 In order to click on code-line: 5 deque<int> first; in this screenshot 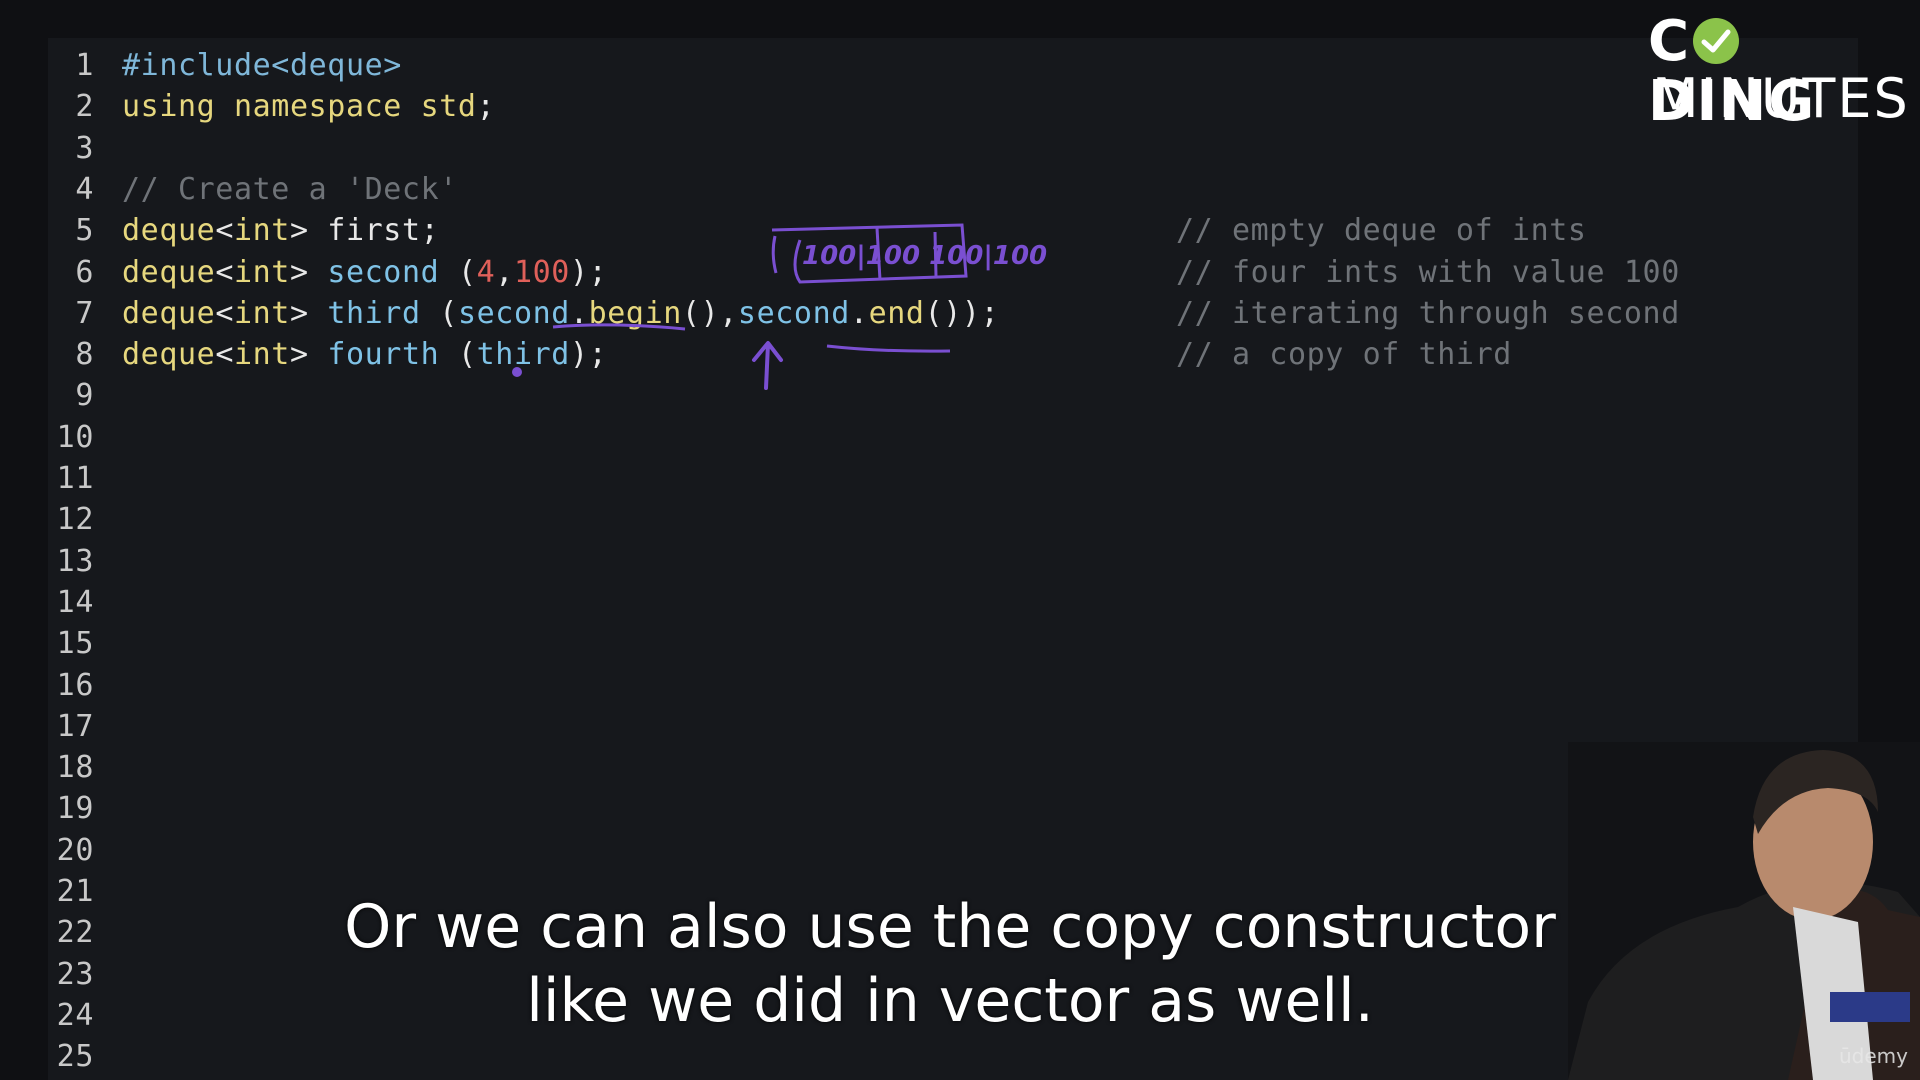, I will do `click(598, 230)`.